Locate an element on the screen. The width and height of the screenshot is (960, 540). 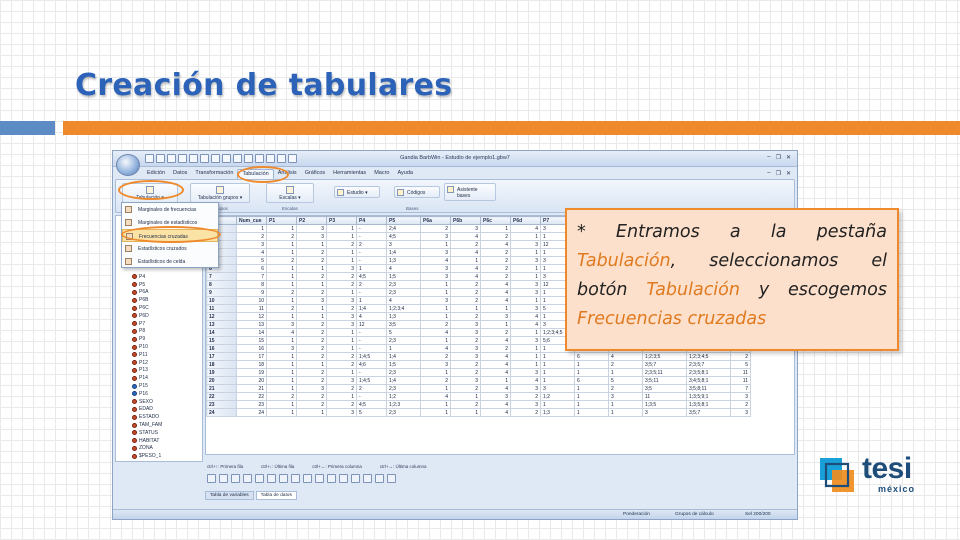
table-cell: 6 is located at coordinates (591, 356).